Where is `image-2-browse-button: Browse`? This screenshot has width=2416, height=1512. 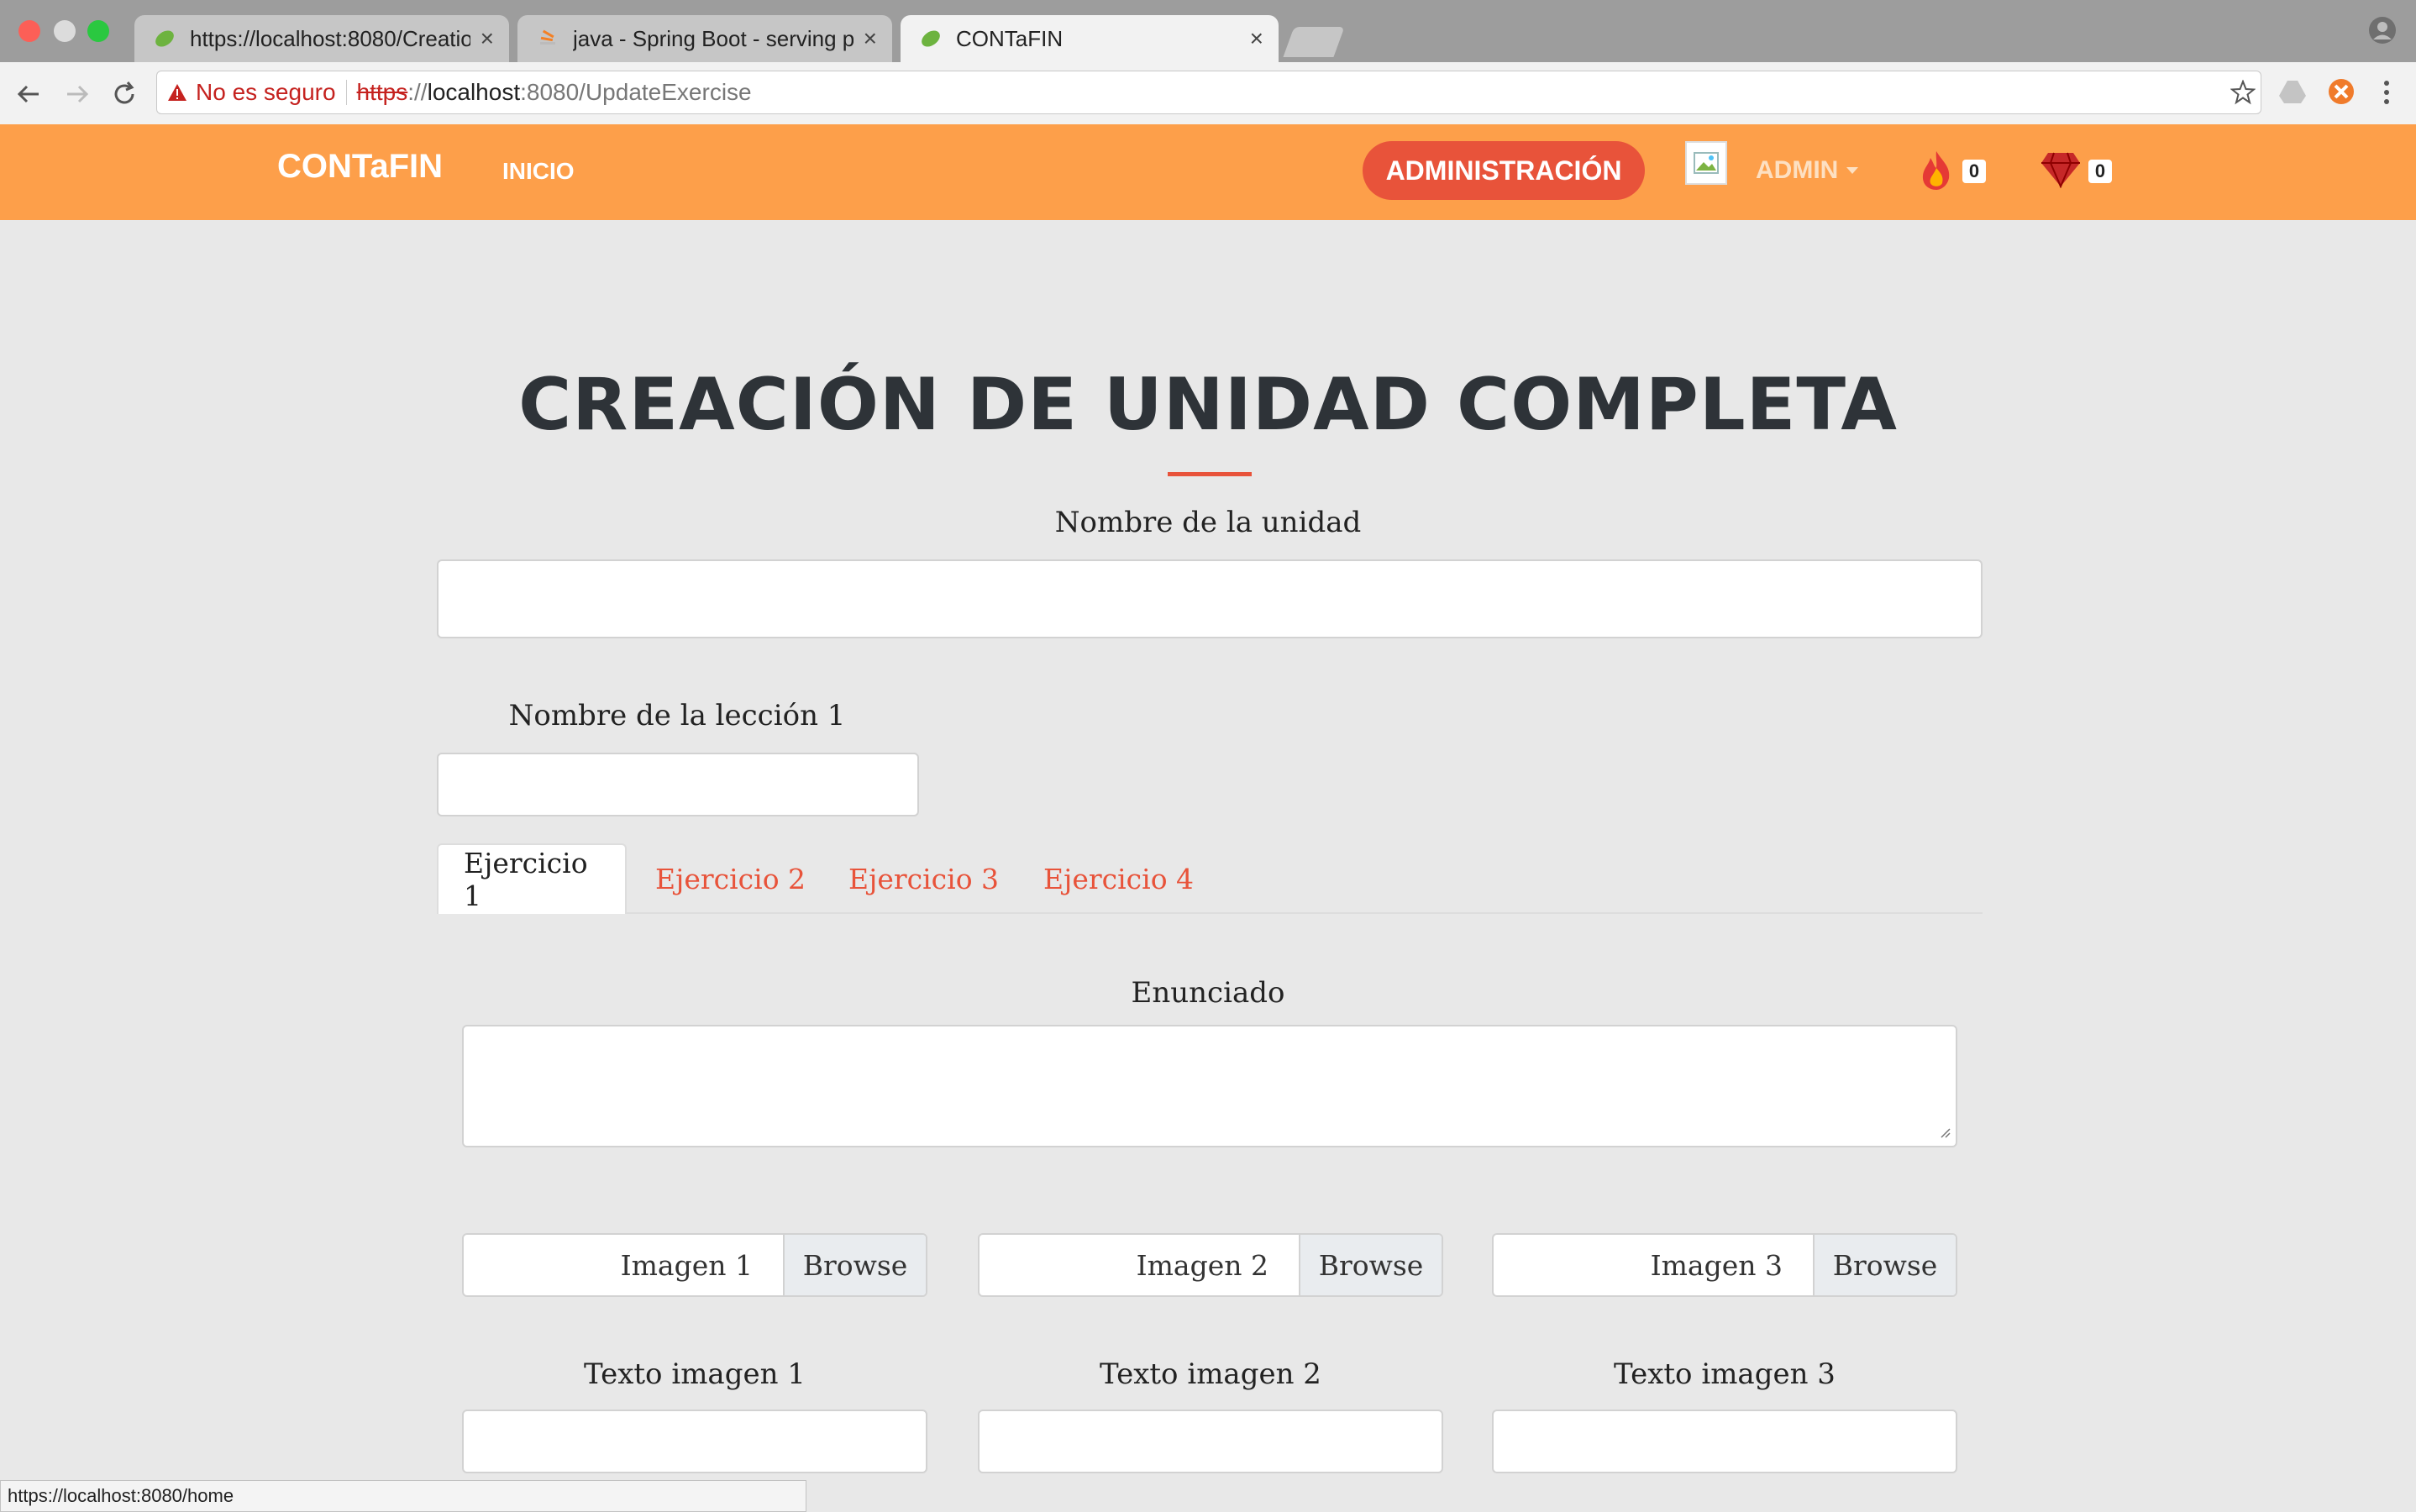
image-2-browse-button: Browse is located at coordinates (1370, 1265).